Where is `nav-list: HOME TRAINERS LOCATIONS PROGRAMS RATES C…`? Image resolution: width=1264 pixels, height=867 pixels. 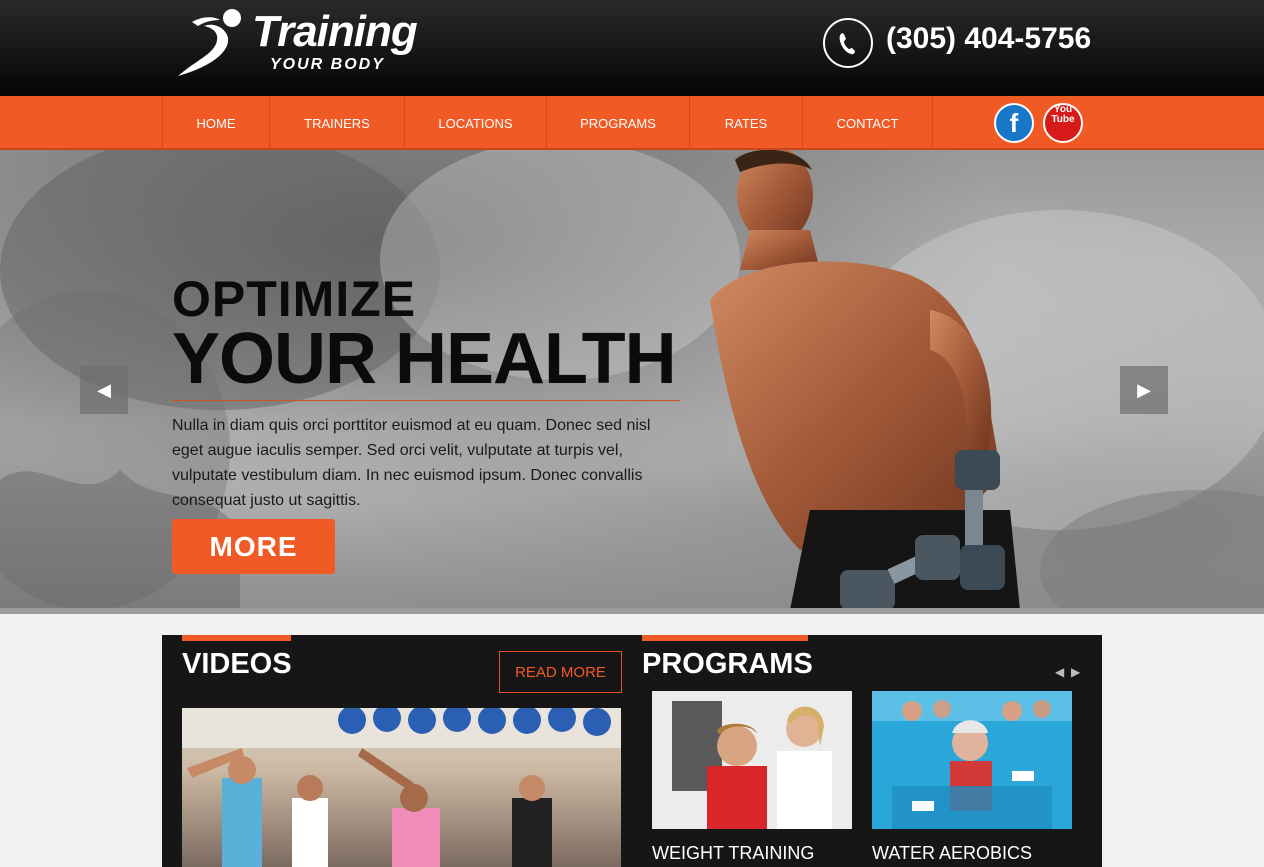
nav-list: HOME TRAINERS LOCATIONS PROGRAMS RATES C… is located at coordinates (547, 123).